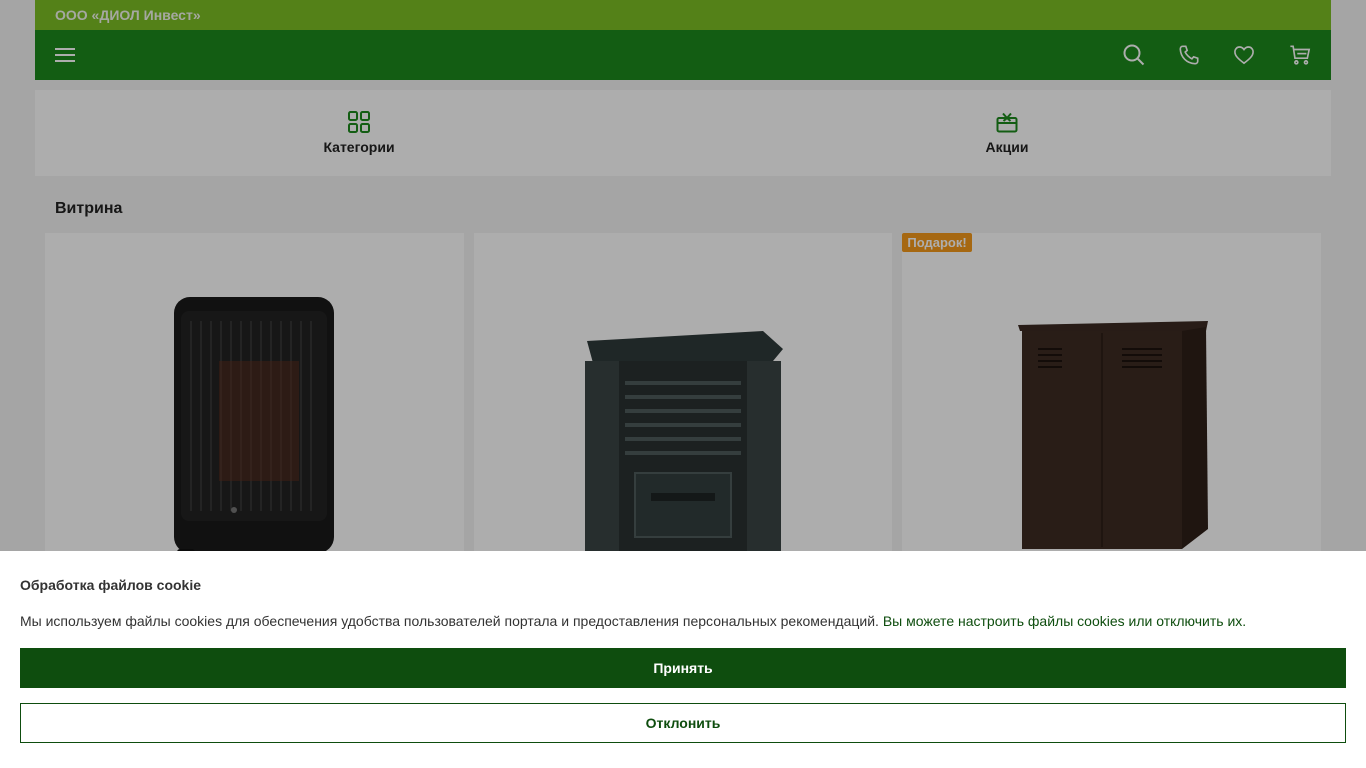 This screenshot has height=768, width=1366. I want to click on cookie-title: Обработка файлов cookie, so click(111, 585).